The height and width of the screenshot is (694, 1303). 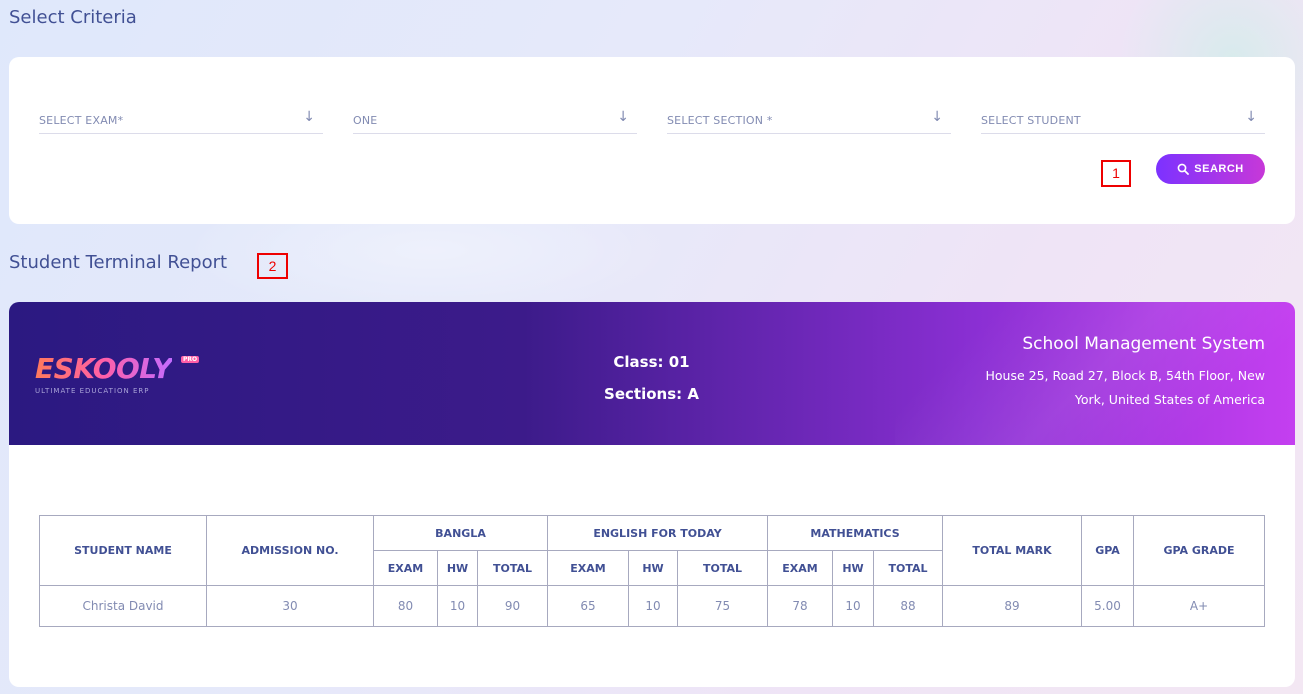 What do you see at coordinates (290, 550) in the screenshot?
I see `header-admission-no: ADMISSION NO.` at bounding box center [290, 550].